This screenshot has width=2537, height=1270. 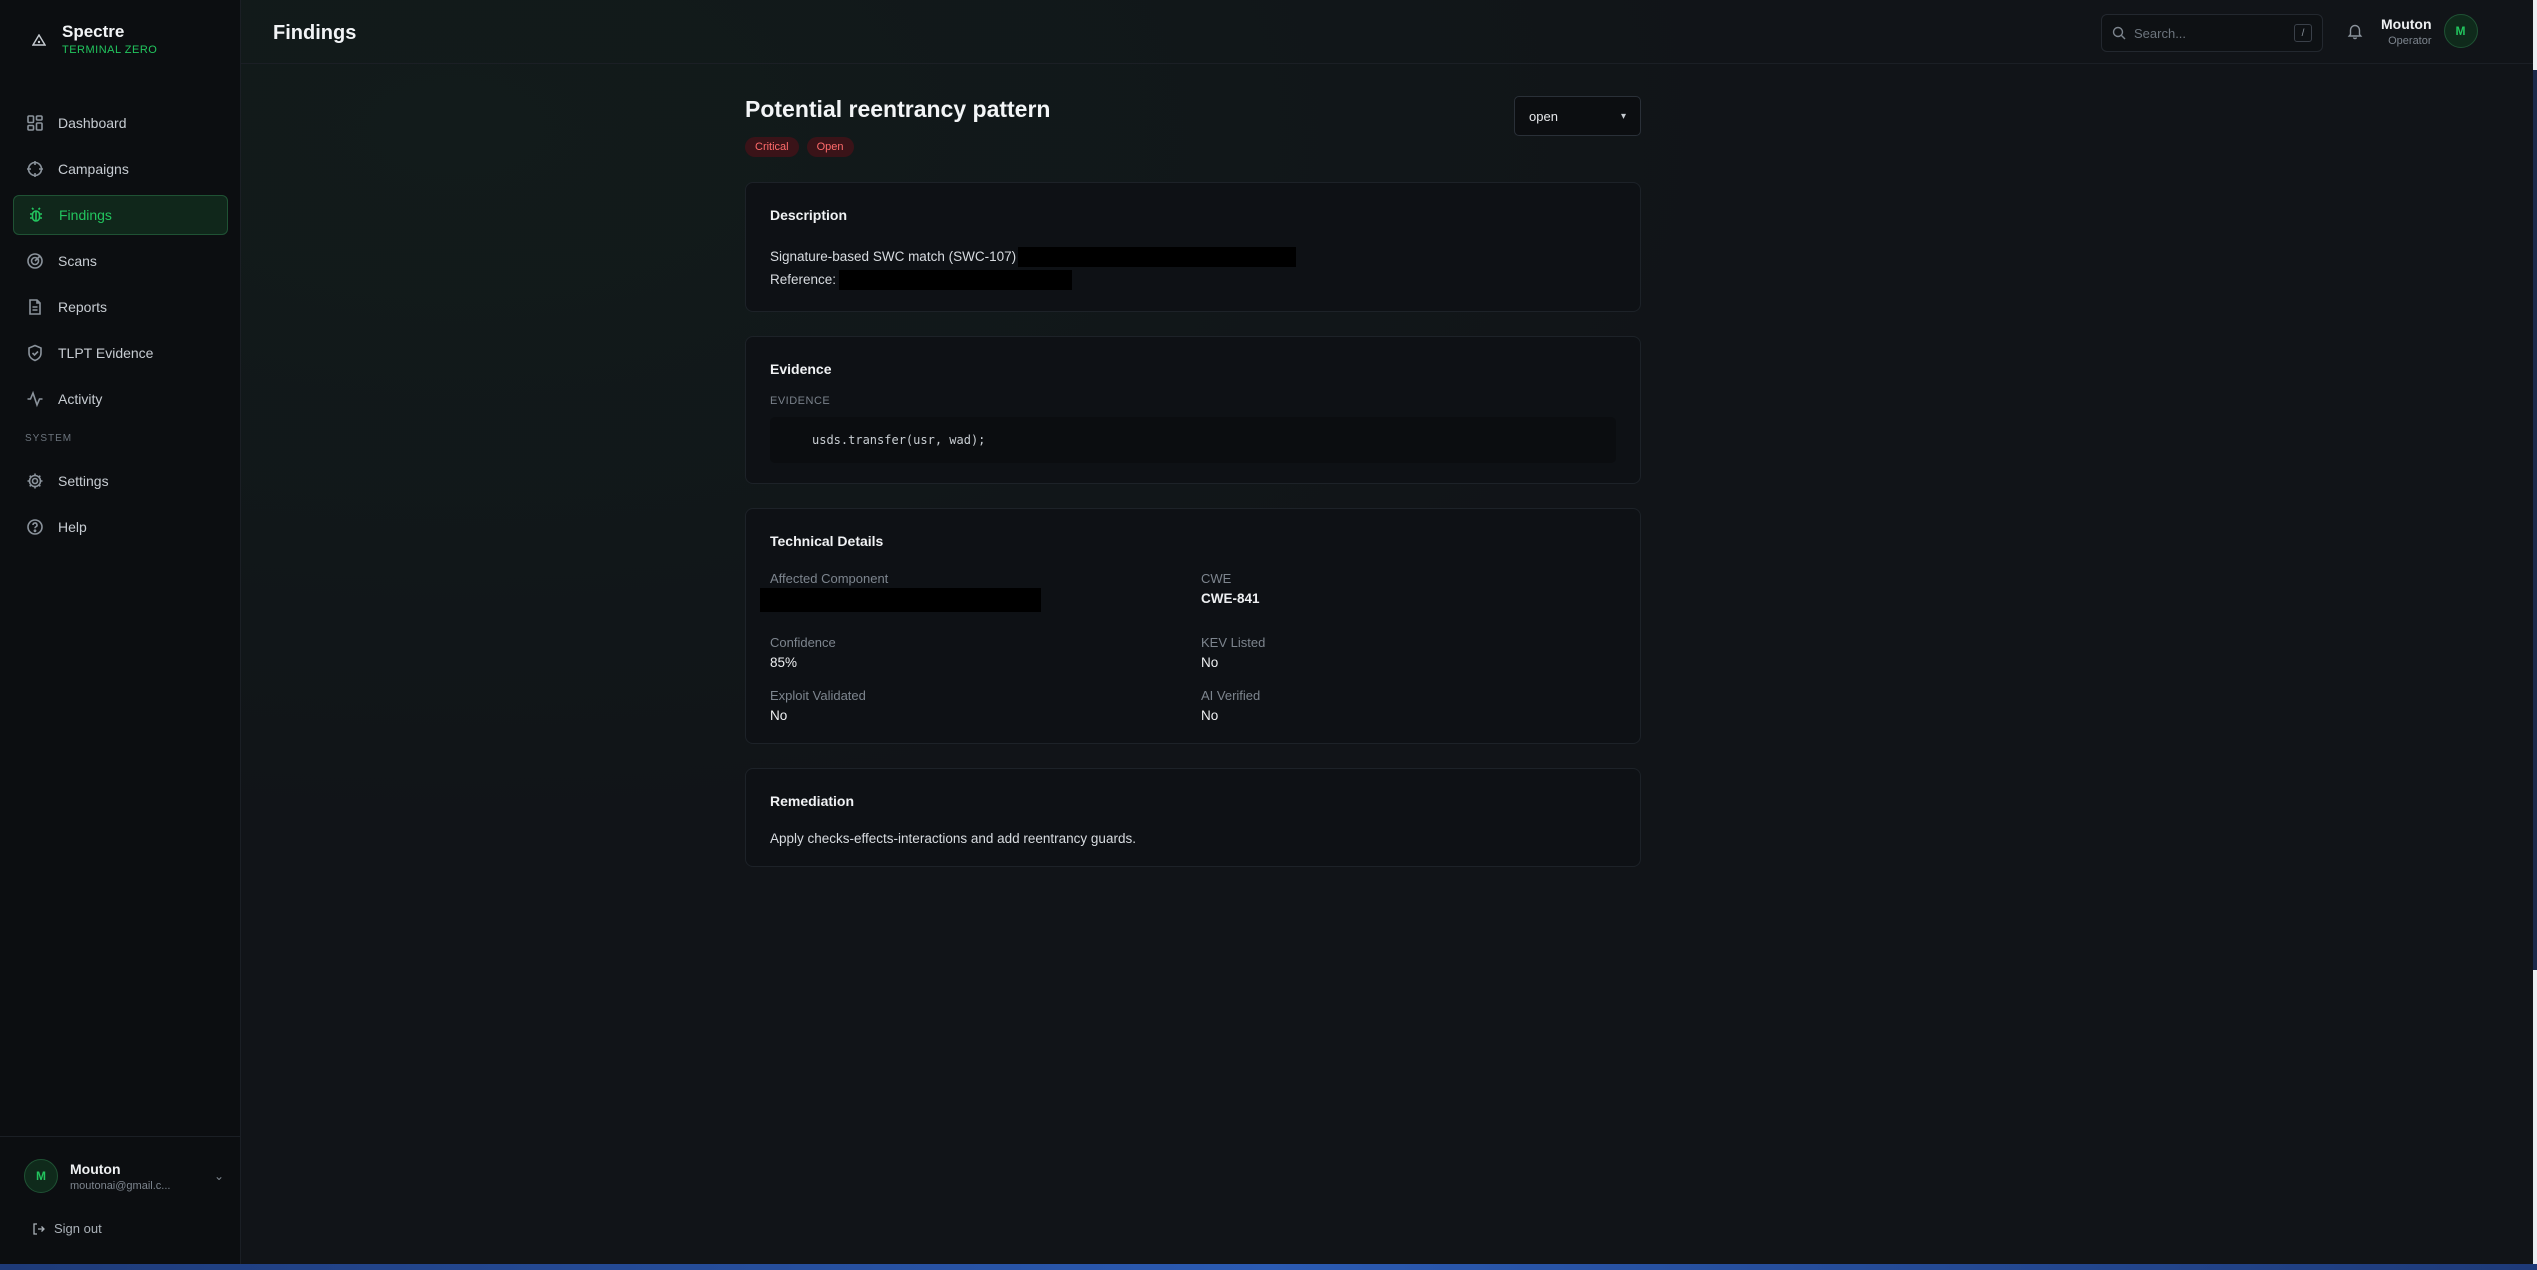 What do you see at coordinates (1623, 116) in the screenshot?
I see `chevron-down-icon: ▾` at bounding box center [1623, 116].